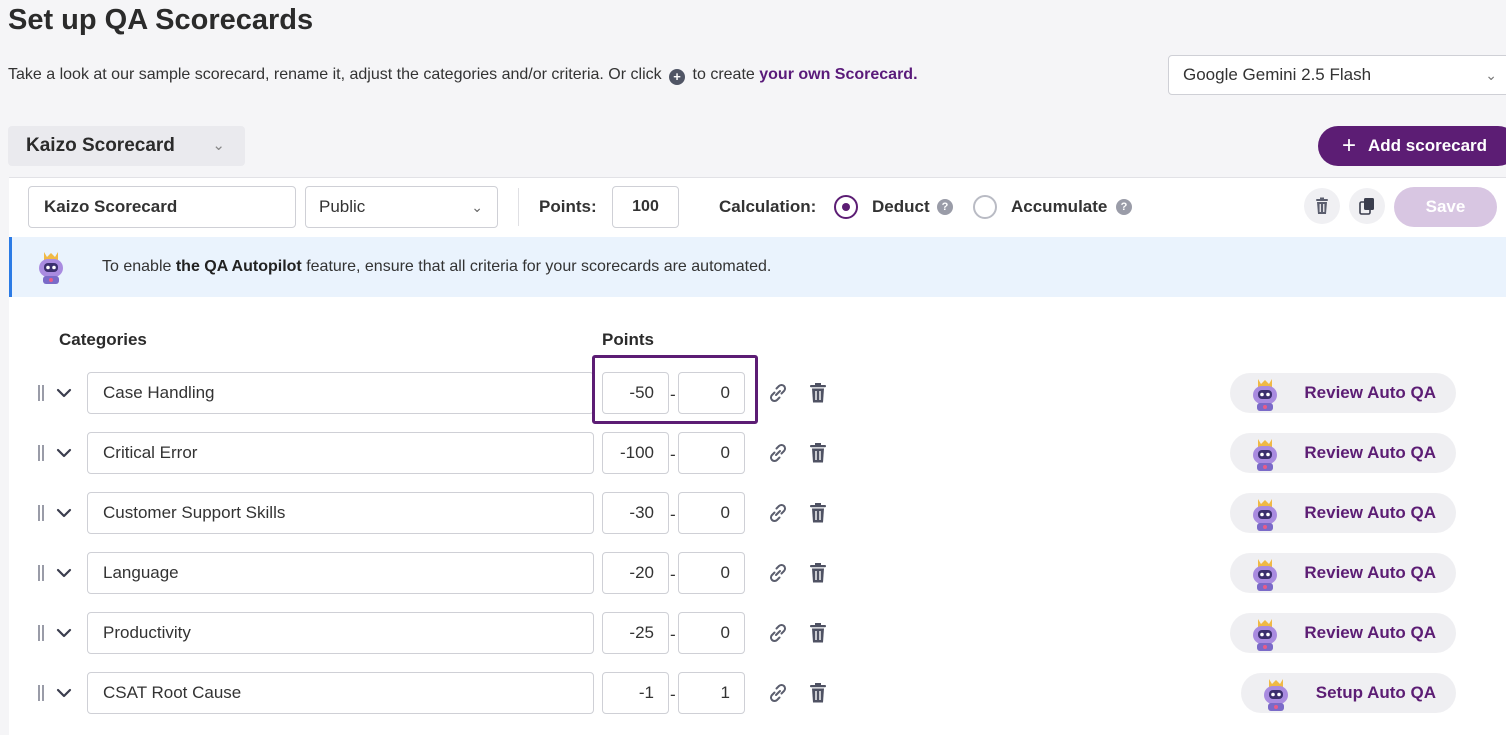 The image size is (1506, 735). I want to click on own-scorecard-link: your own Scorecard., so click(838, 74).